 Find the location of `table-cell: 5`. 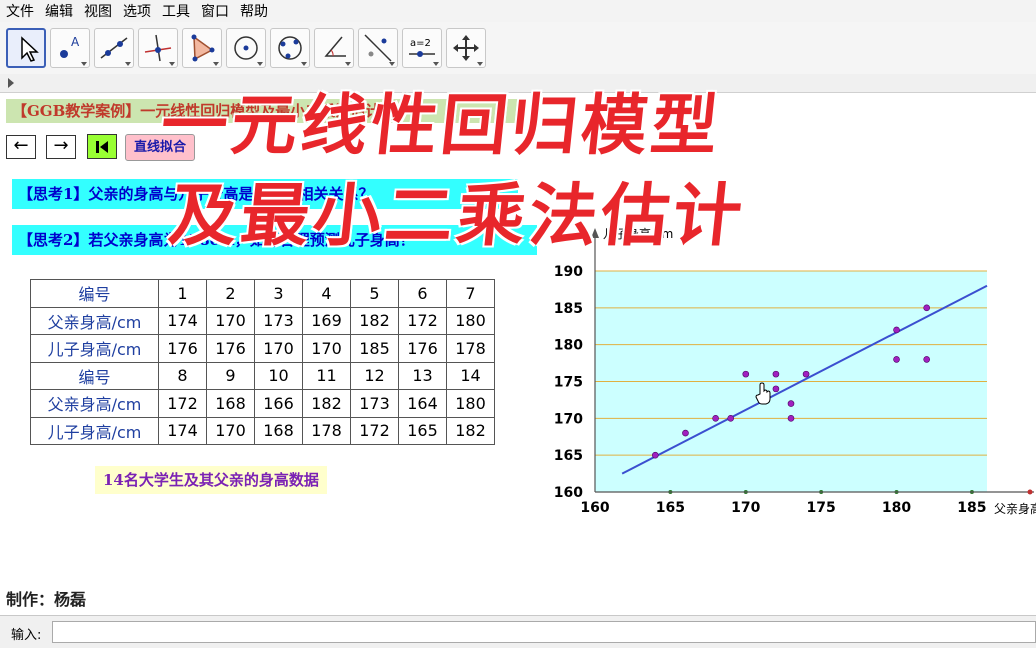

table-cell: 5 is located at coordinates (374, 293).